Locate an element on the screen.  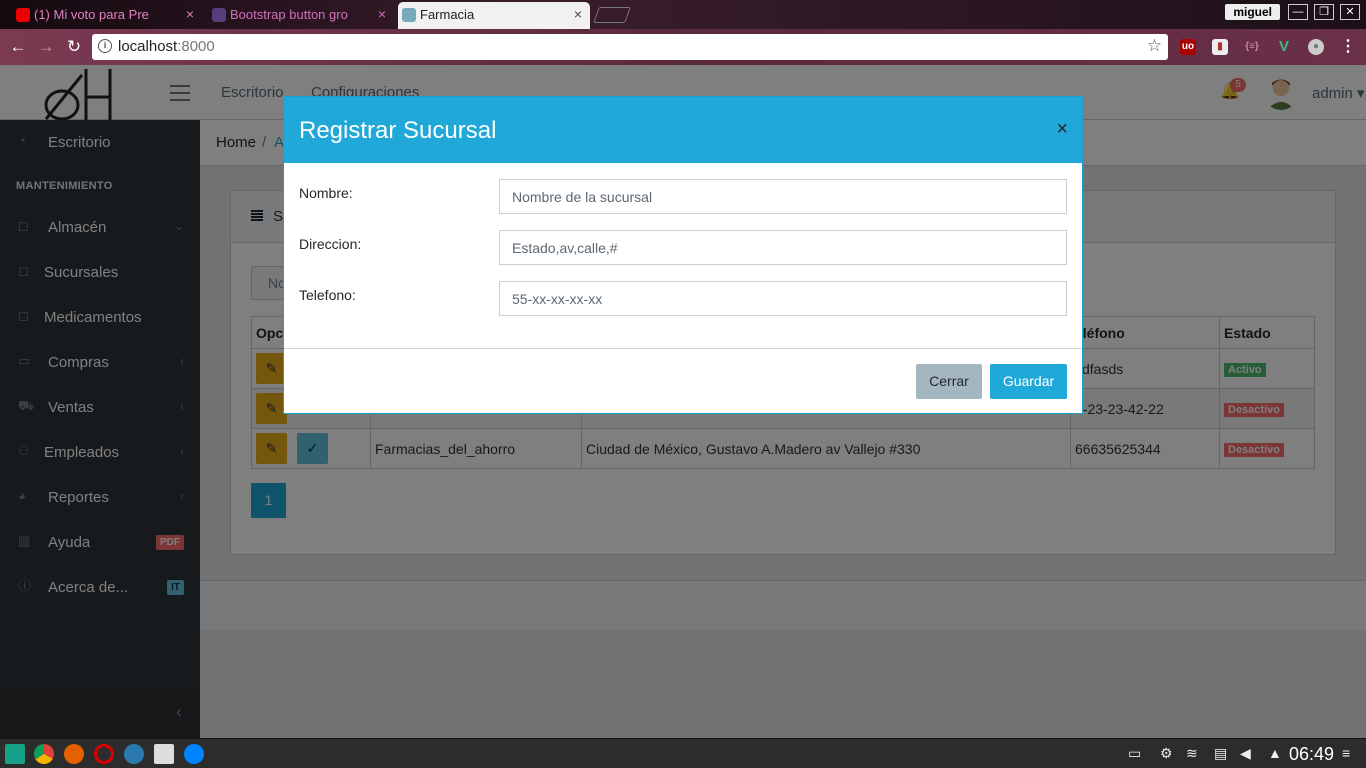
form-row-telefono: Telefono: is located at coordinates (684, 299).